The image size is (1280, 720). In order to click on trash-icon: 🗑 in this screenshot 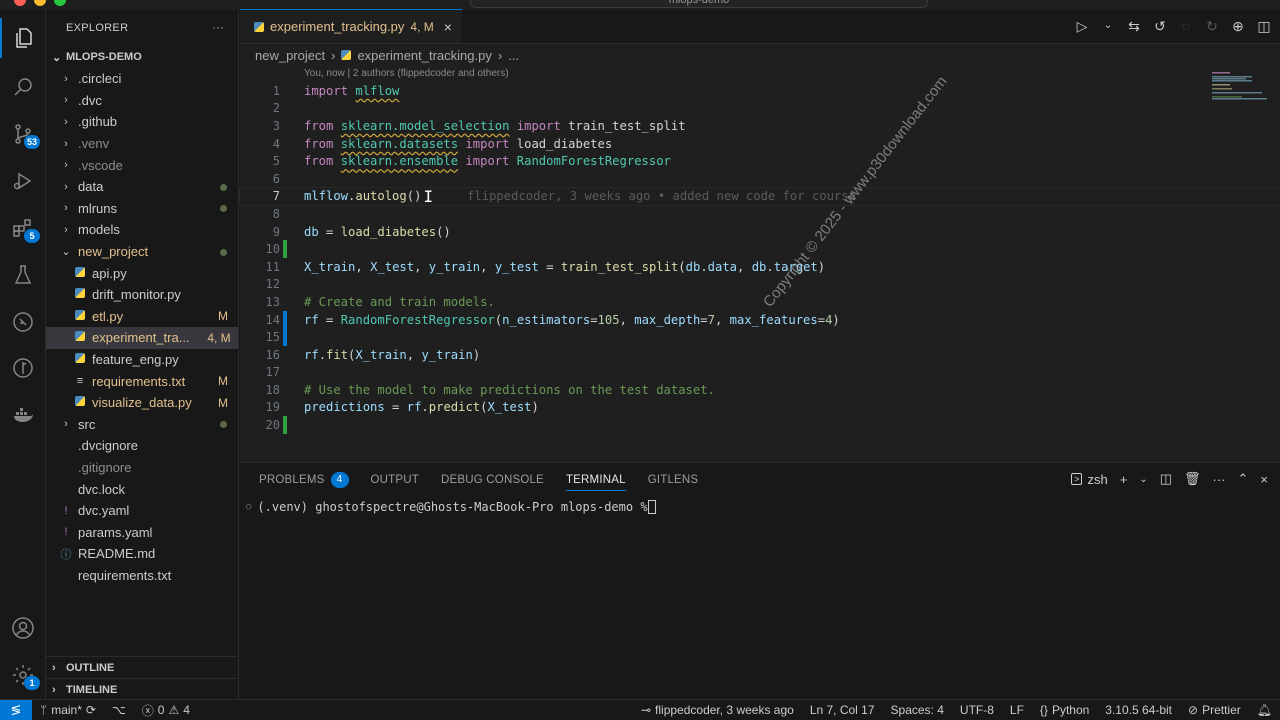, I will do `click(1192, 479)`.